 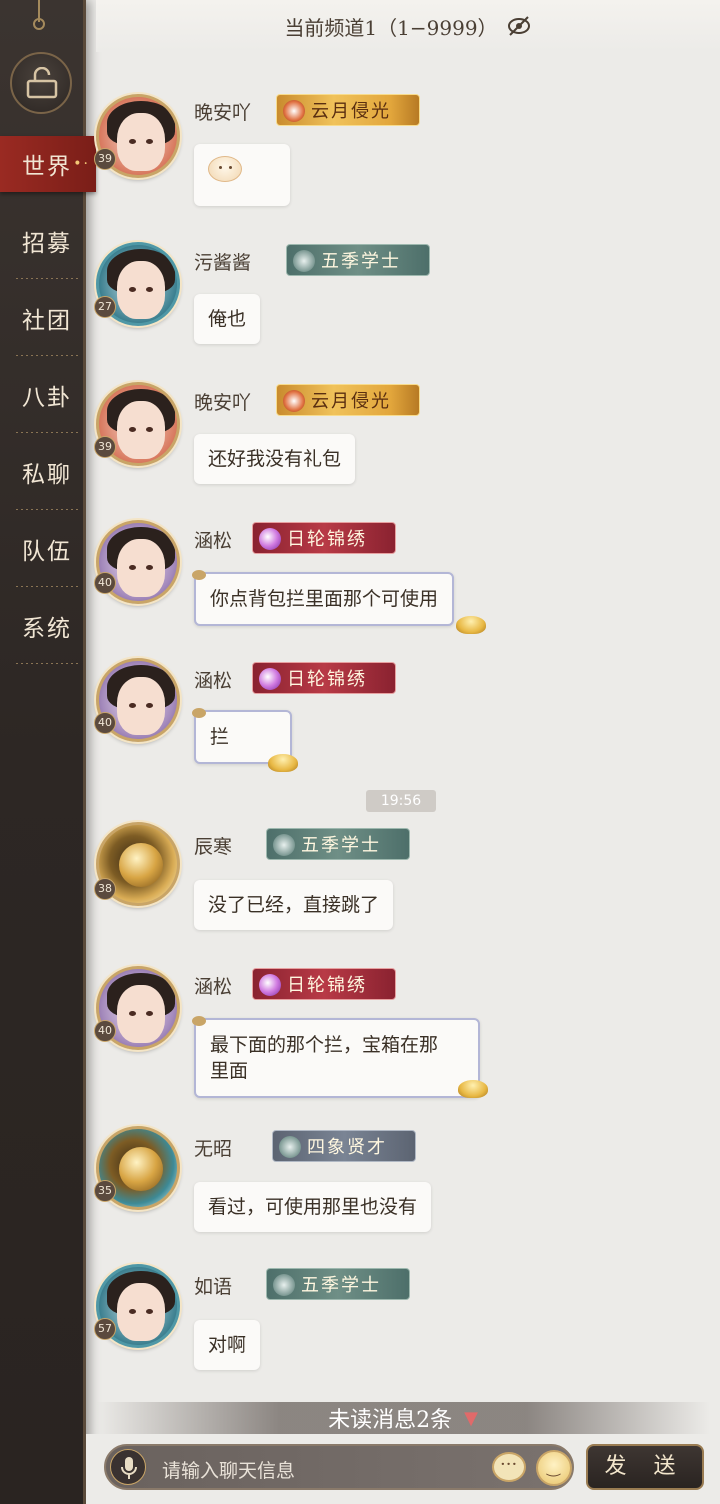 I want to click on tab-label: 私聊, so click(x=47, y=474).